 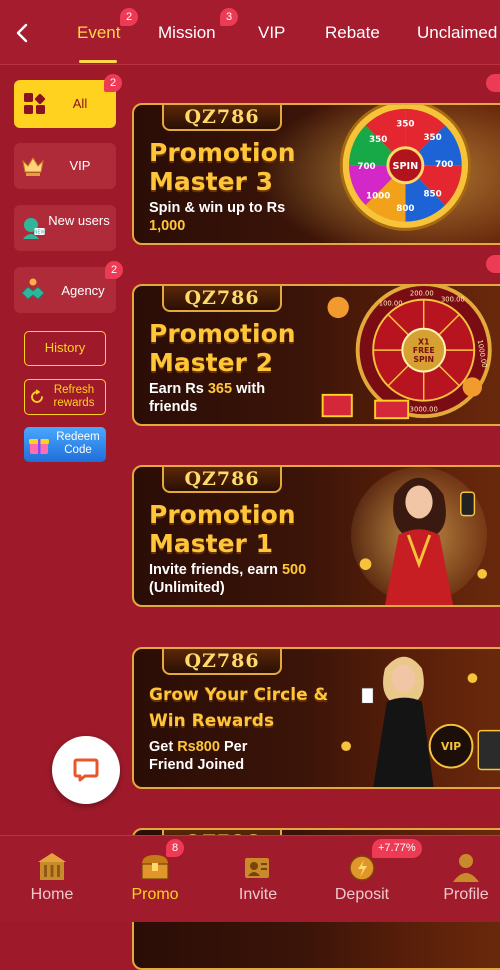 What do you see at coordinates (155, 879) in the screenshot?
I see `nav-promo: Promo` at bounding box center [155, 879].